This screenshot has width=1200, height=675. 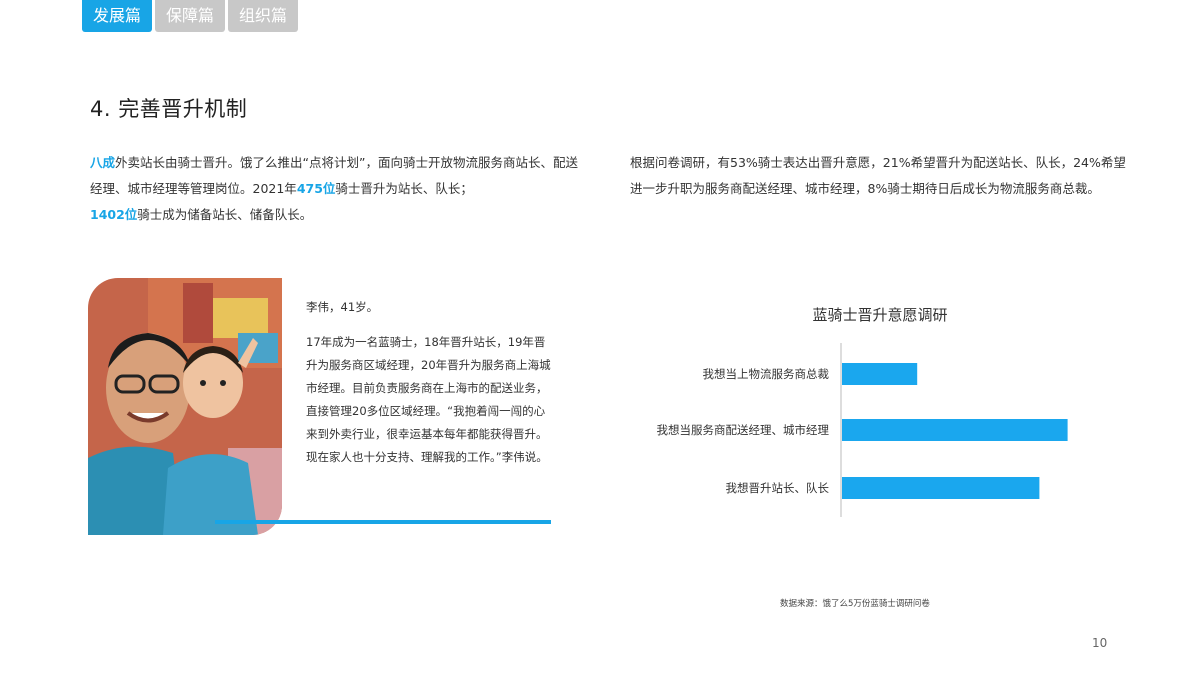 I want to click on profile-photo, so click(x=185, y=406).